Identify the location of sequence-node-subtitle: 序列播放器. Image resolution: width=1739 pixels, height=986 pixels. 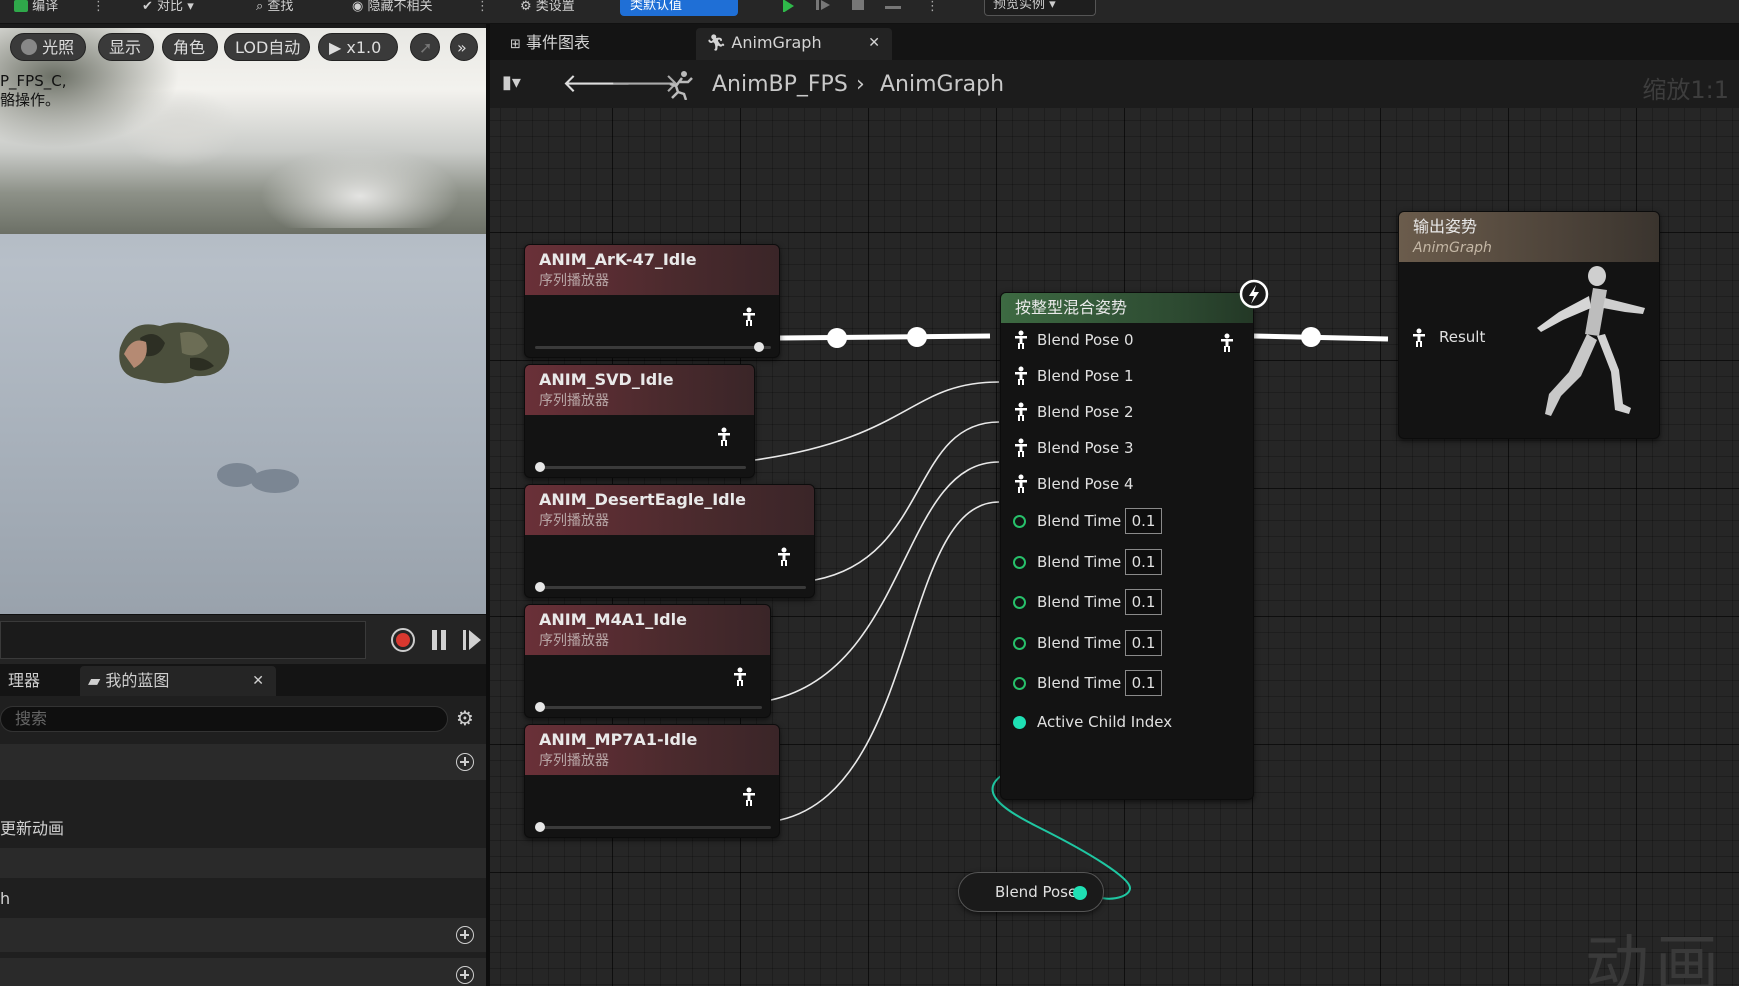
(574, 521).